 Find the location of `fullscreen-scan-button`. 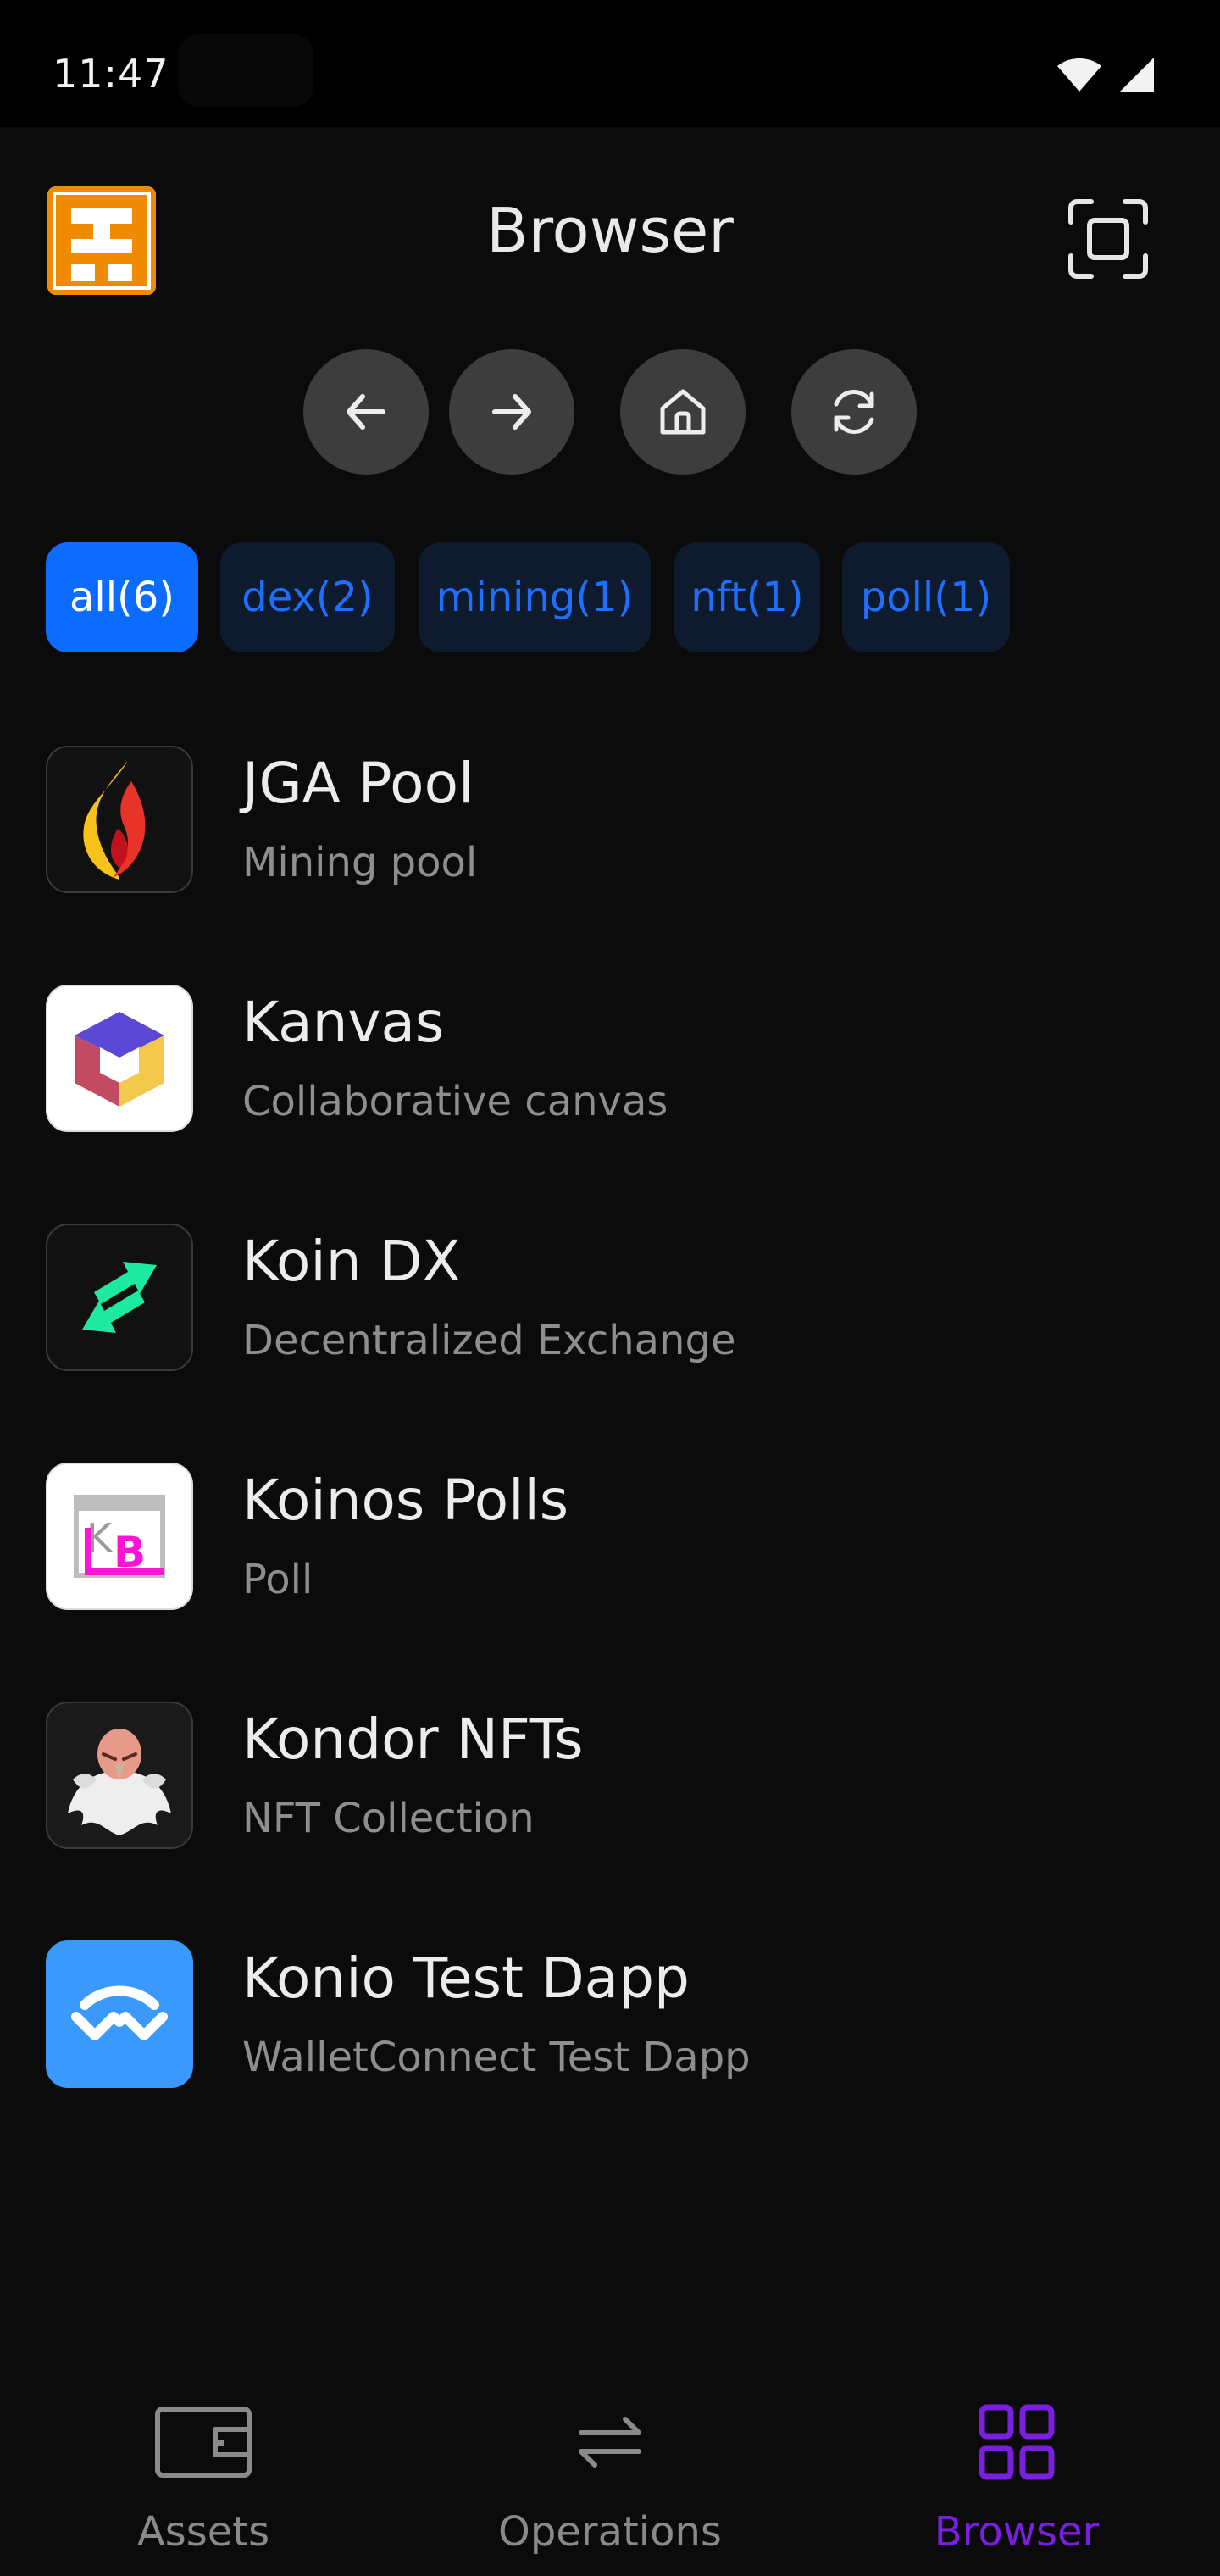

fullscreen-scan-button is located at coordinates (1108, 239).